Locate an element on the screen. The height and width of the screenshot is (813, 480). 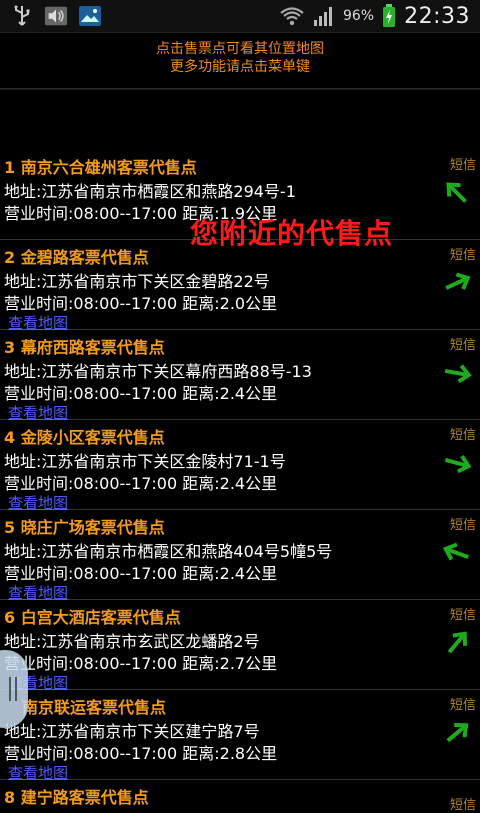
notification-icons is located at coordinates (56, 16).